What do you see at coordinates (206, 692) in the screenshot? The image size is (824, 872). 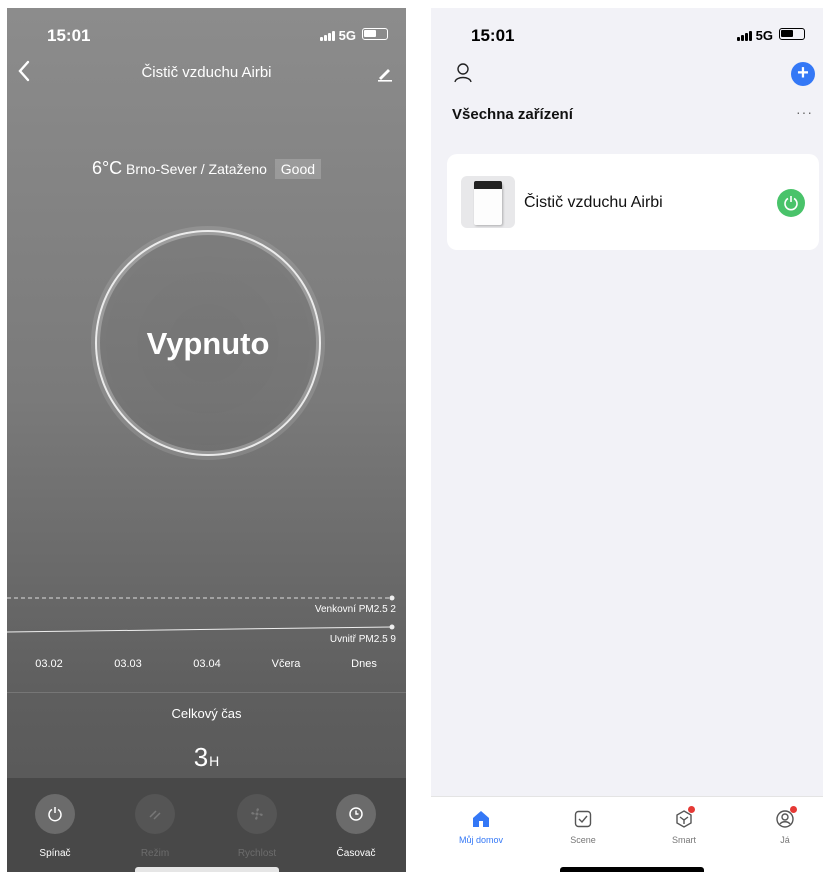 I see `divider` at bounding box center [206, 692].